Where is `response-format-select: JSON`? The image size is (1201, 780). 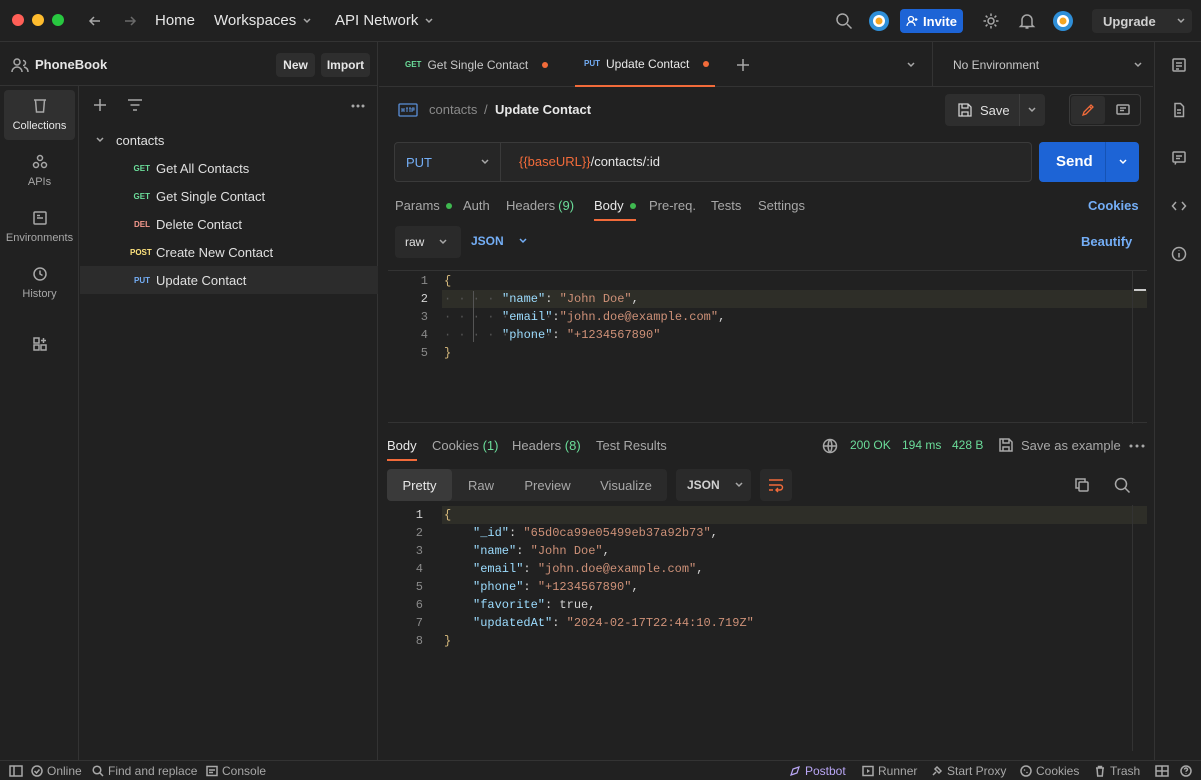
response-format-select: JSON is located at coordinates (713, 485).